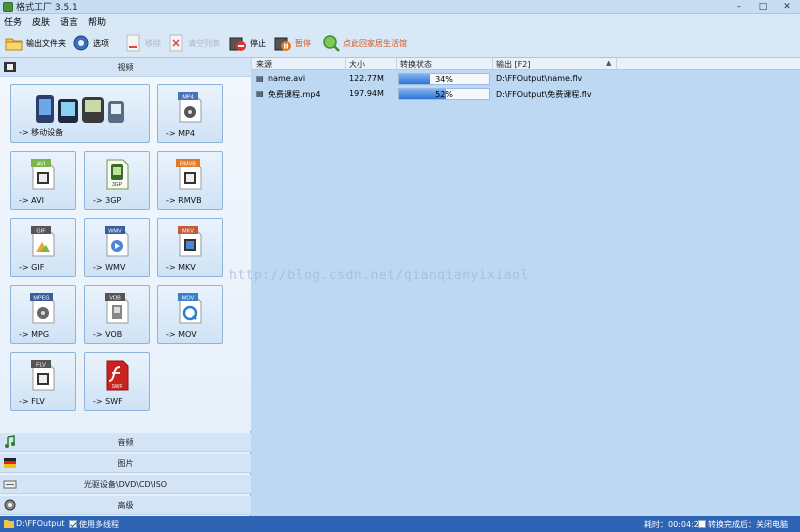  I want to click on close-button: ✕, so click(787, 7).